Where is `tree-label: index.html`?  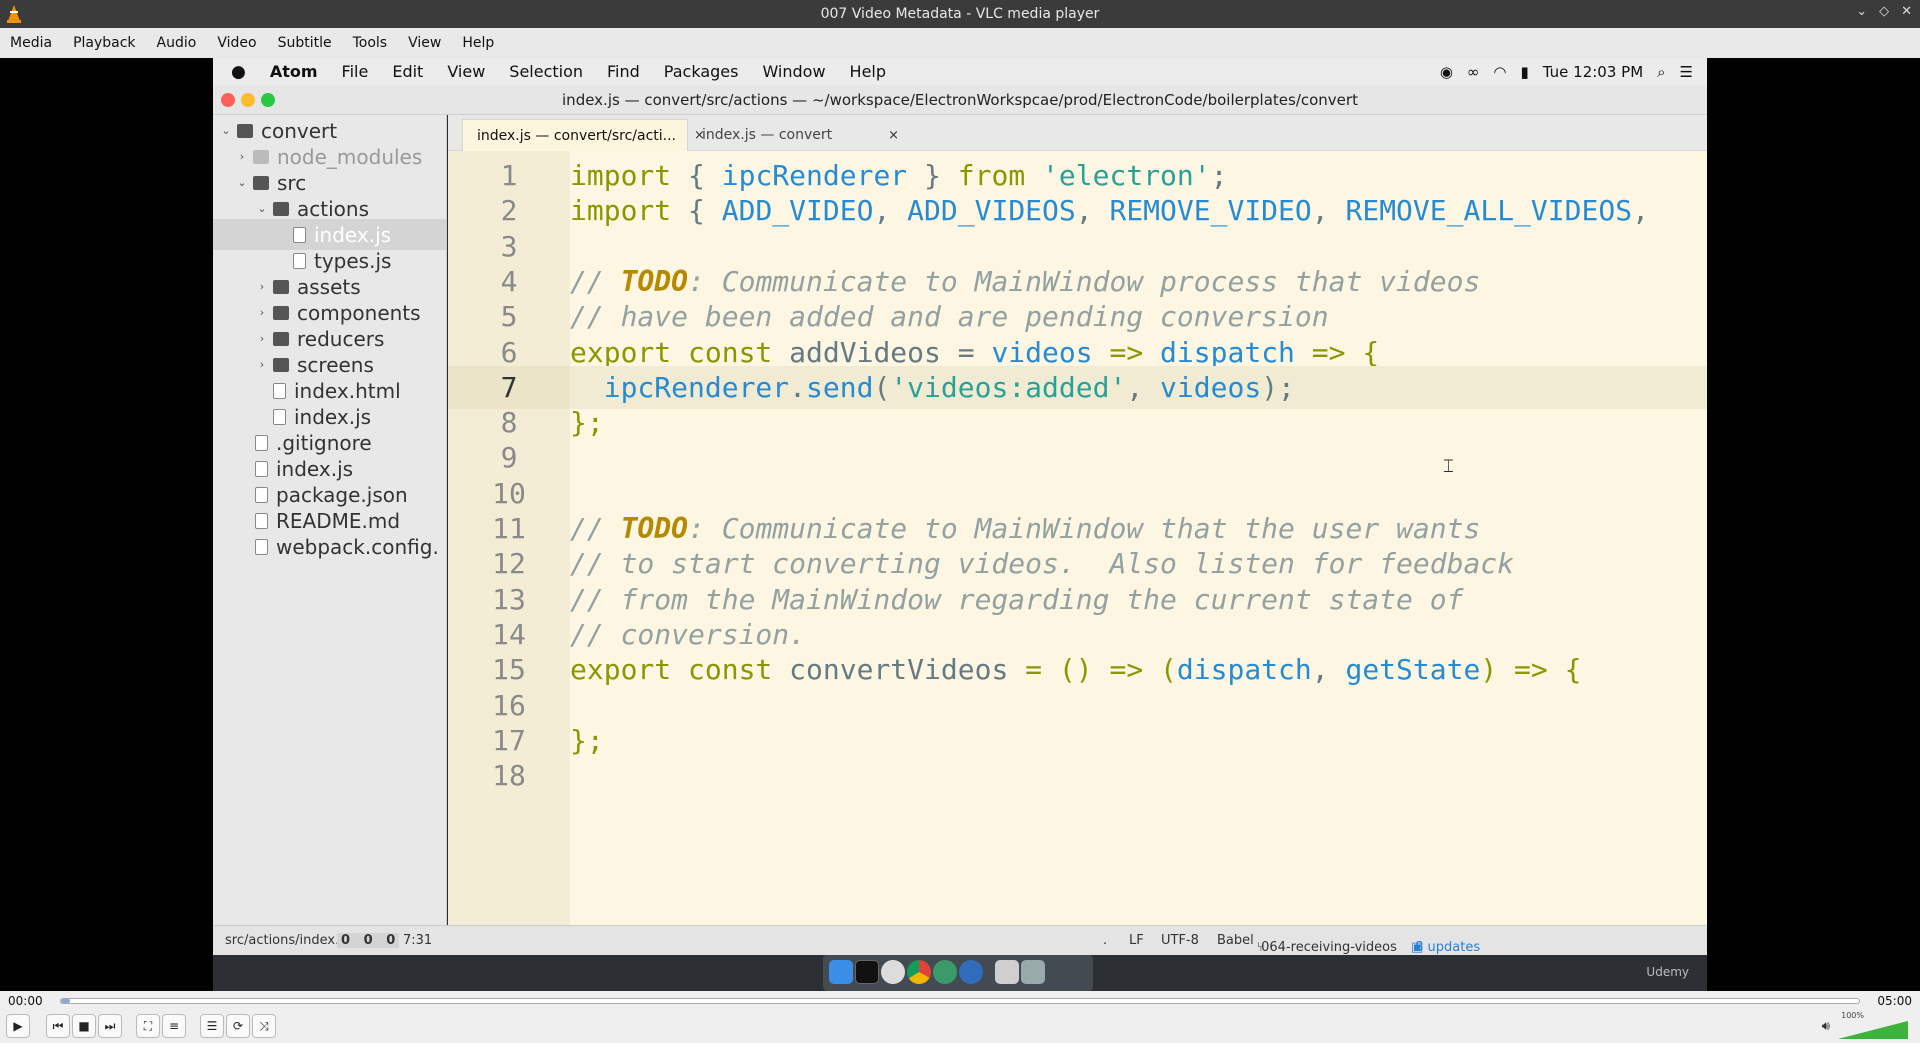 tree-label: index.html is located at coordinates (347, 390).